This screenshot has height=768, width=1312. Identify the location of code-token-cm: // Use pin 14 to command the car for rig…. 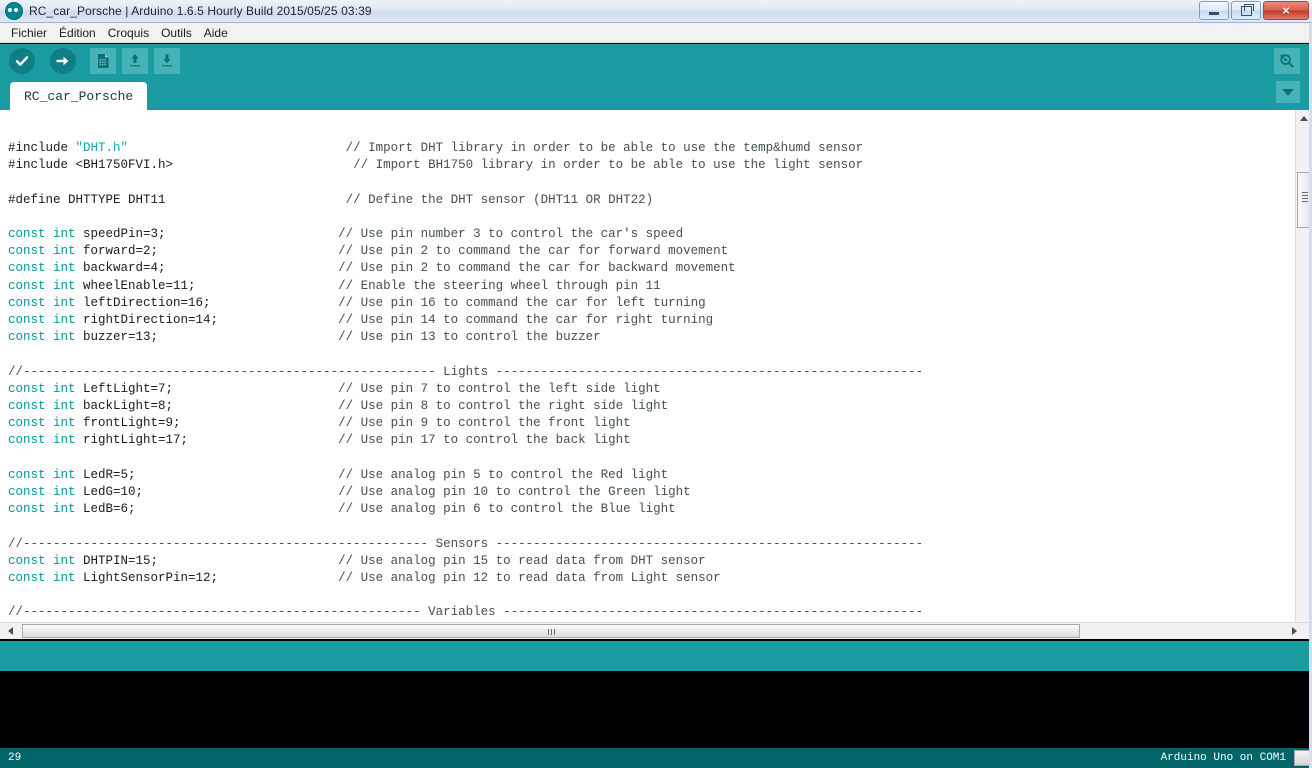
(526, 320).